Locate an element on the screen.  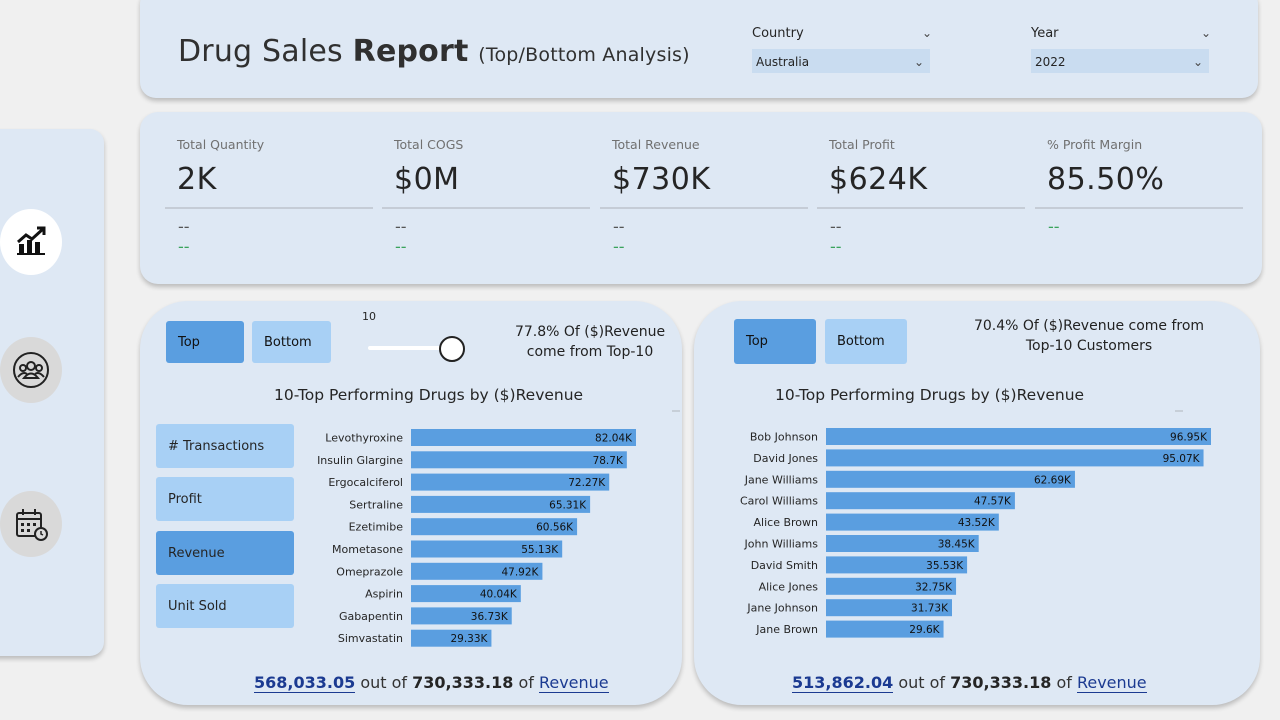
category-label: Alice Jones is located at coordinates (789, 586).